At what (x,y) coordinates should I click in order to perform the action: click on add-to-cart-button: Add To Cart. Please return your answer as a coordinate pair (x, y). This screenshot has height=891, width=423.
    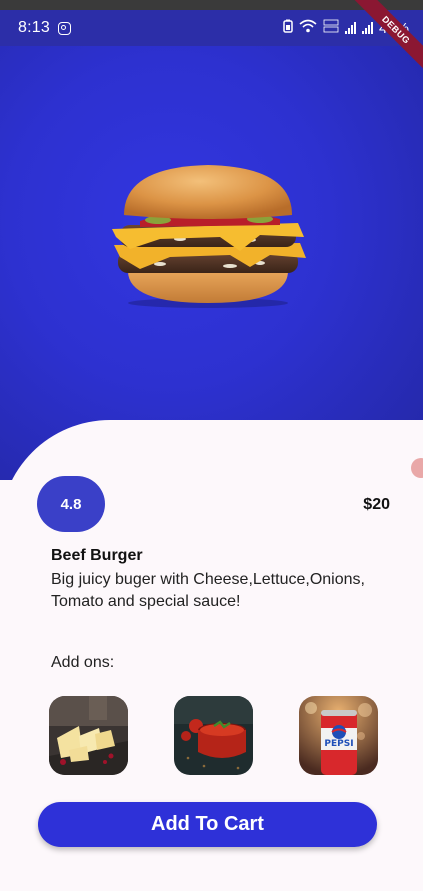
    Looking at the image, I should click on (207, 824).